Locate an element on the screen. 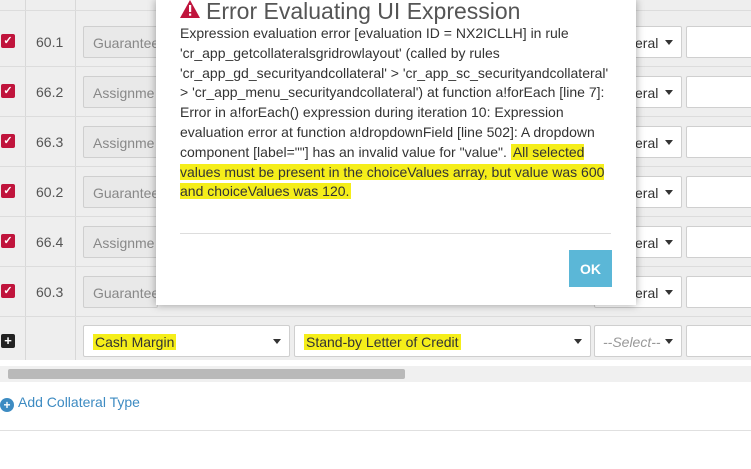  add-collateral-type-label: Add Collateral Type is located at coordinates (79, 402).